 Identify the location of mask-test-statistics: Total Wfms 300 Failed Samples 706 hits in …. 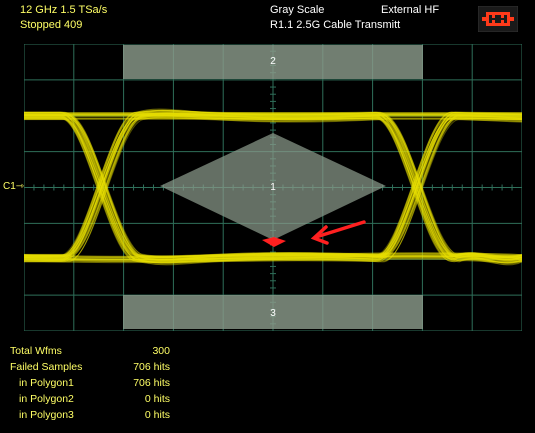
(90, 383).